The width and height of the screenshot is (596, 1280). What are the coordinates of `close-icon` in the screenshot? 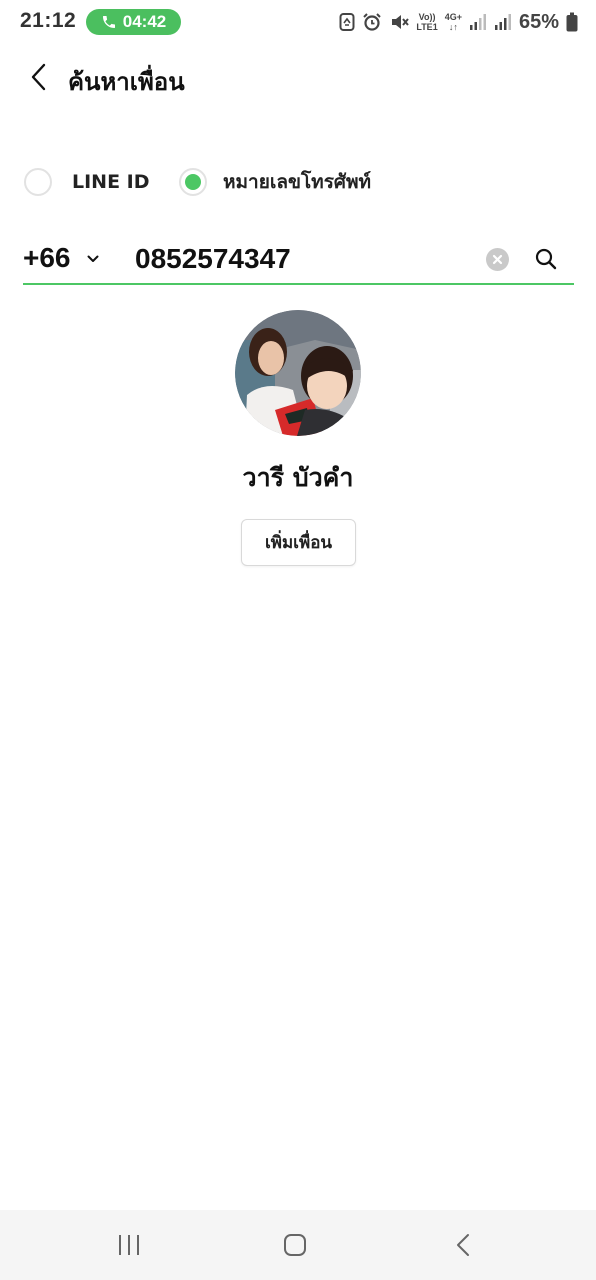 It's located at (497, 259).